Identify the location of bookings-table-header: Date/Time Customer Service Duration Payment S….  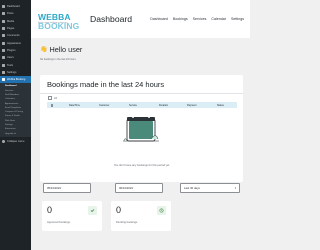
(142, 105).